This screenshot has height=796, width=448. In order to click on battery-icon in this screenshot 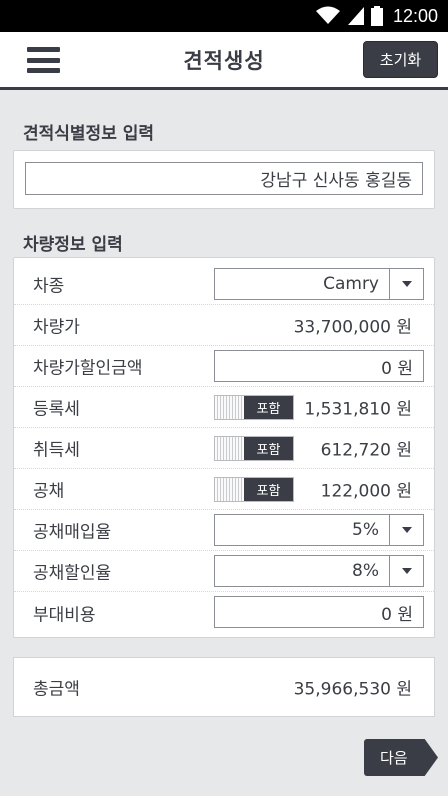, I will do `click(376, 16)`.